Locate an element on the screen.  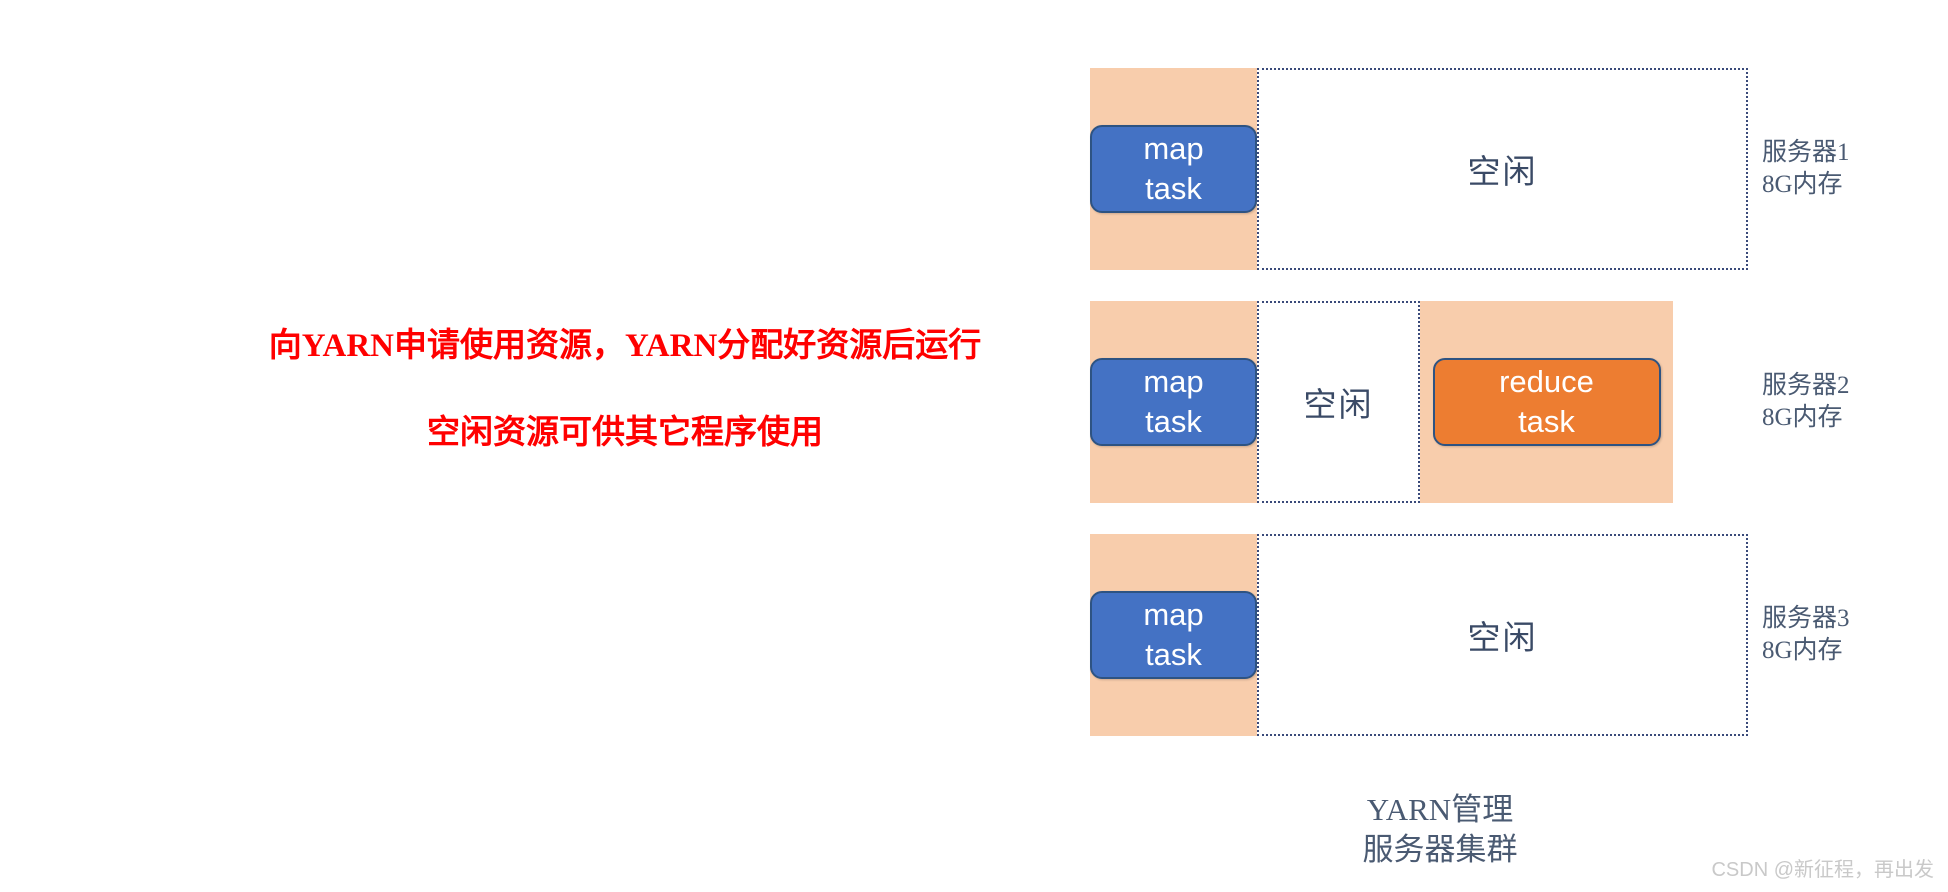
server-row: map task 空闲 reduce task 服务器2 8G内存 is located at coordinates (1470, 402).